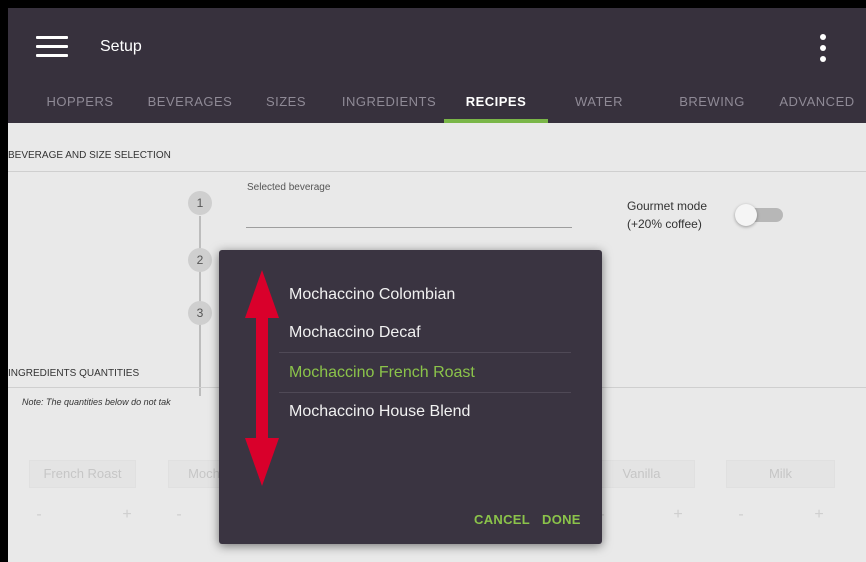 The height and width of the screenshot is (562, 866). Describe the element at coordinates (430, 333) in the screenshot. I see `beverage-option: Mochaccino Decaf` at that location.